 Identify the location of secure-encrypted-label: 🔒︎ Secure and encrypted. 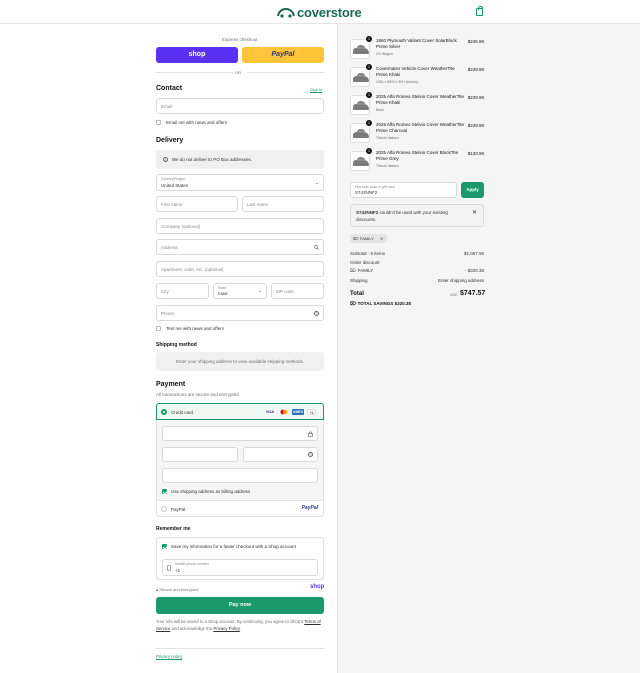
(177, 589).